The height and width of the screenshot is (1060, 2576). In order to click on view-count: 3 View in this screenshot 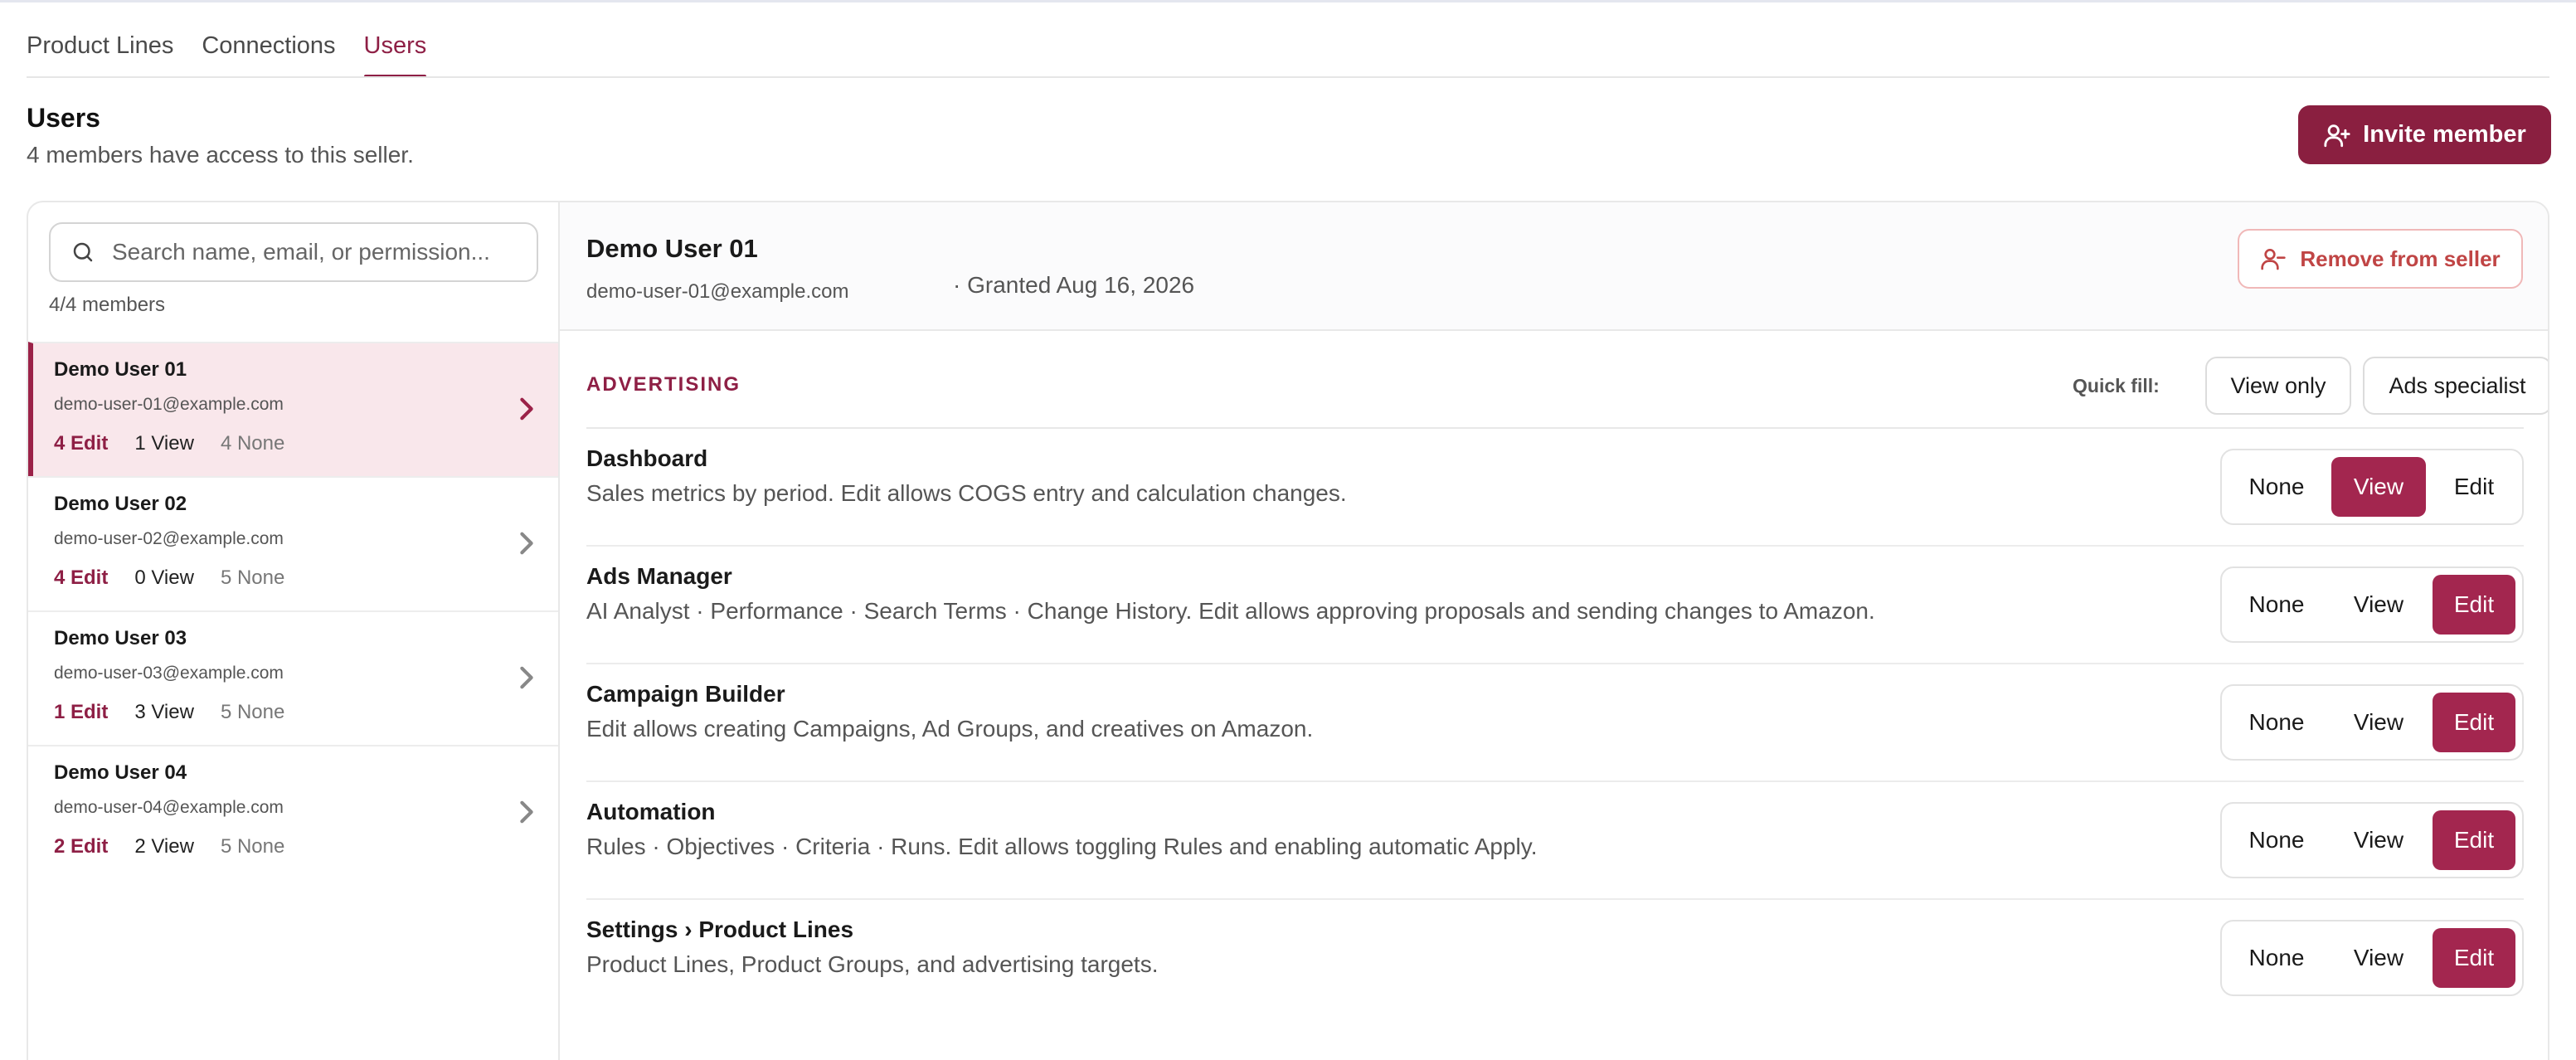, I will do `click(164, 712)`.